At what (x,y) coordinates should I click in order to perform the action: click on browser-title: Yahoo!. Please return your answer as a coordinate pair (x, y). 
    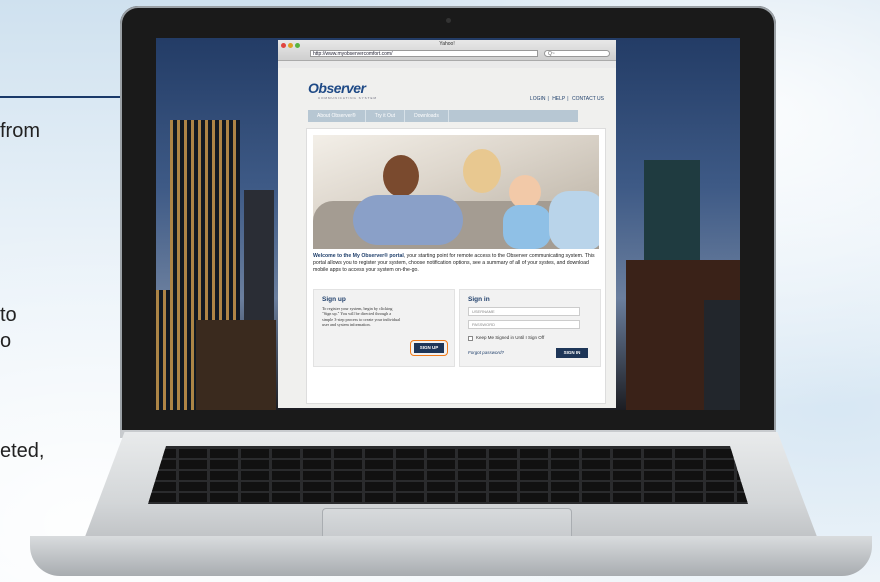
    Looking at the image, I should click on (447, 44).